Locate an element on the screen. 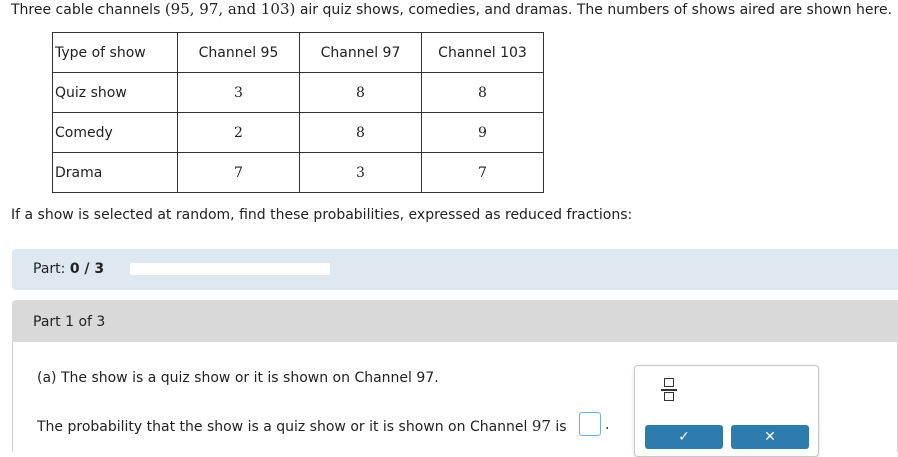 Image resolution: width=898 pixels, height=457 pixels. table-cell: 2 is located at coordinates (238, 132).